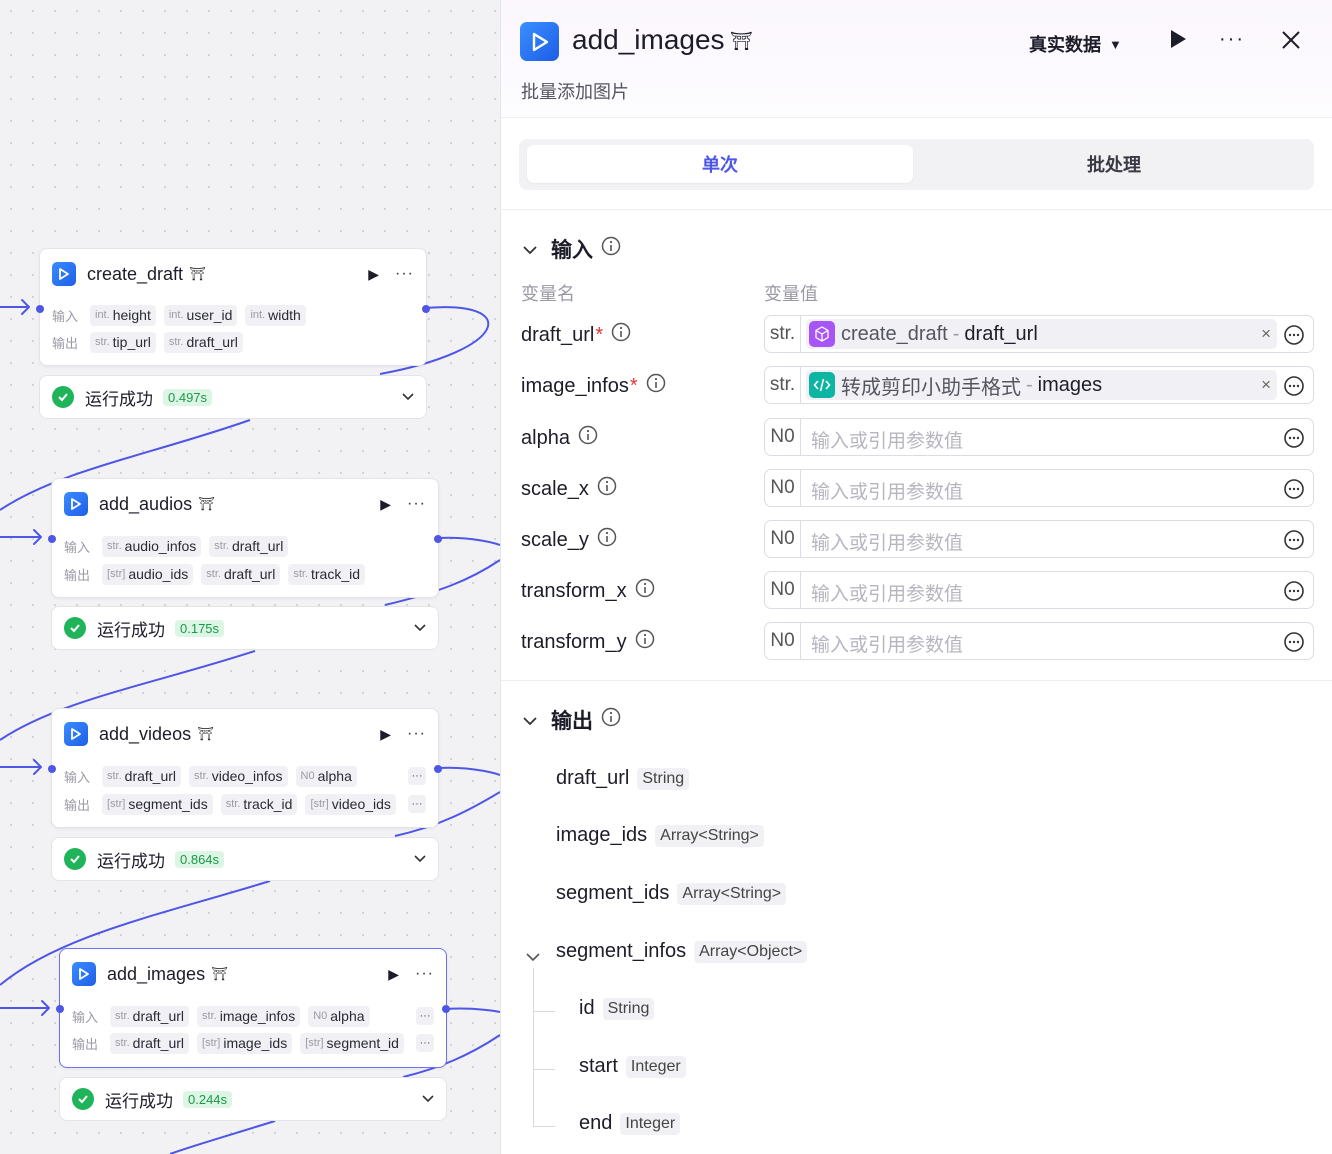  I want to click on output-section-toggle: 输出, so click(572, 720).